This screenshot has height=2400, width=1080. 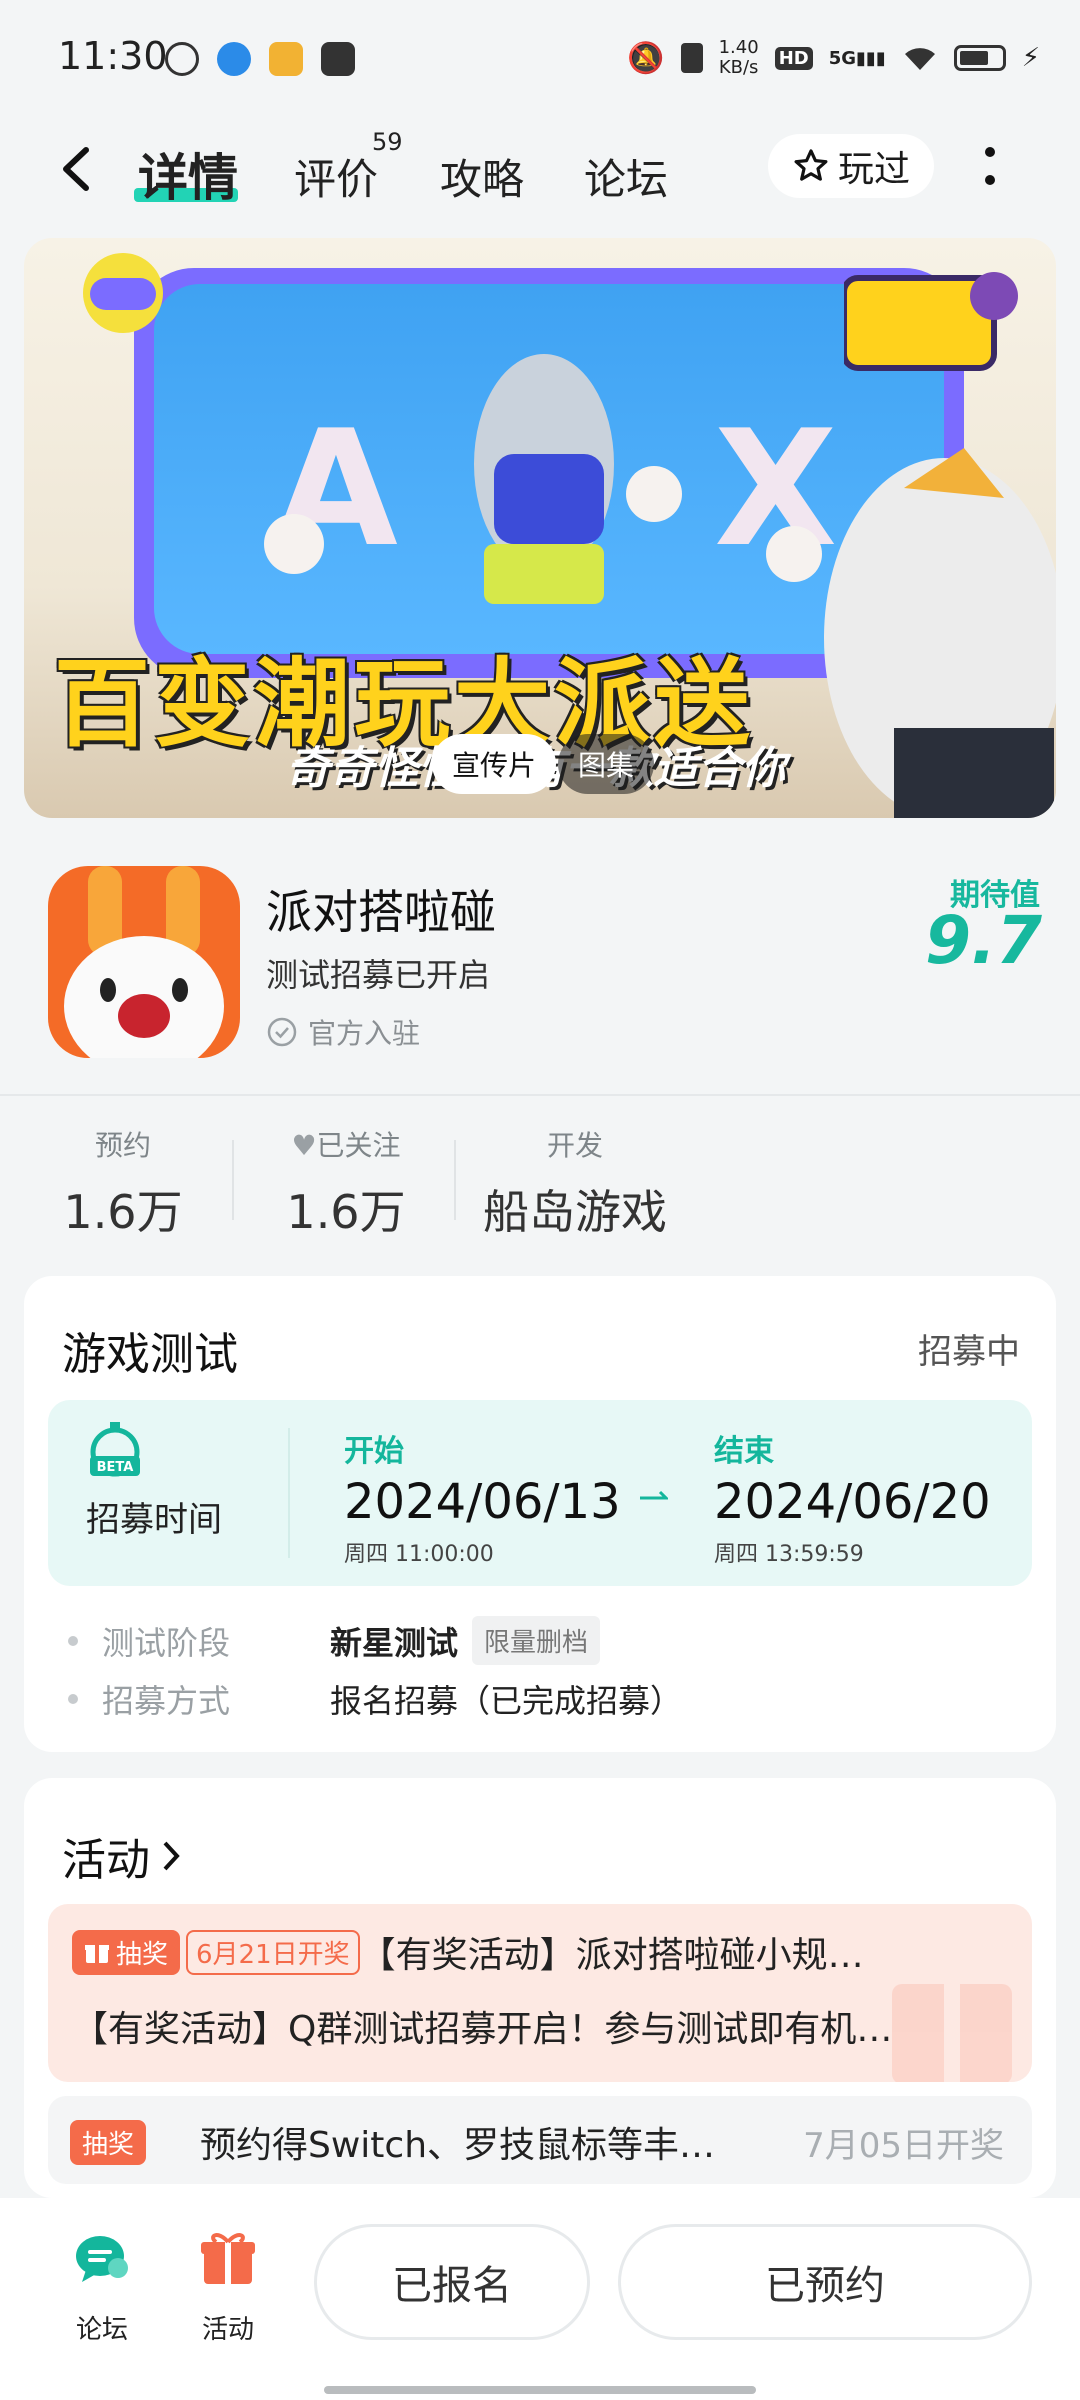 I want to click on official-label: 官方入驻, so click(x=364, y=1033).